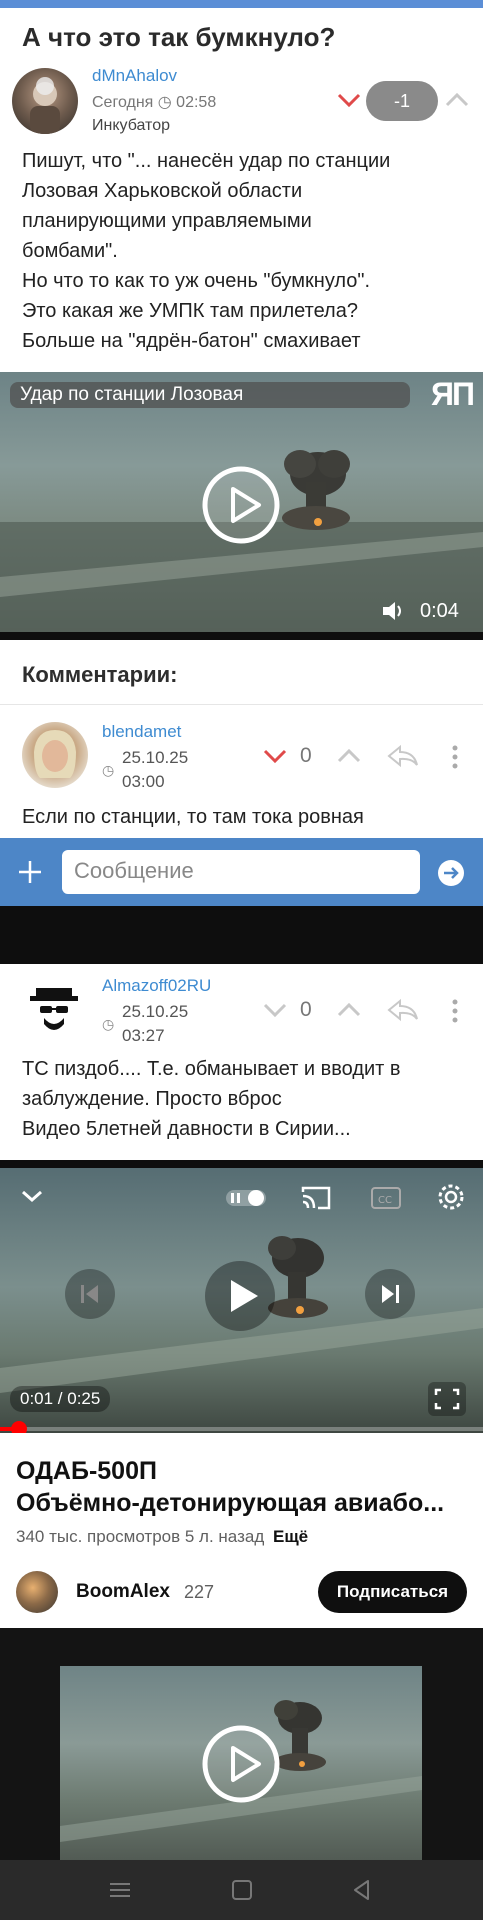 The height and width of the screenshot is (1920, 483). Describe the element at coordinates (246, 1198) in the screenshot. I see `pause-toggle-icon` at that location.